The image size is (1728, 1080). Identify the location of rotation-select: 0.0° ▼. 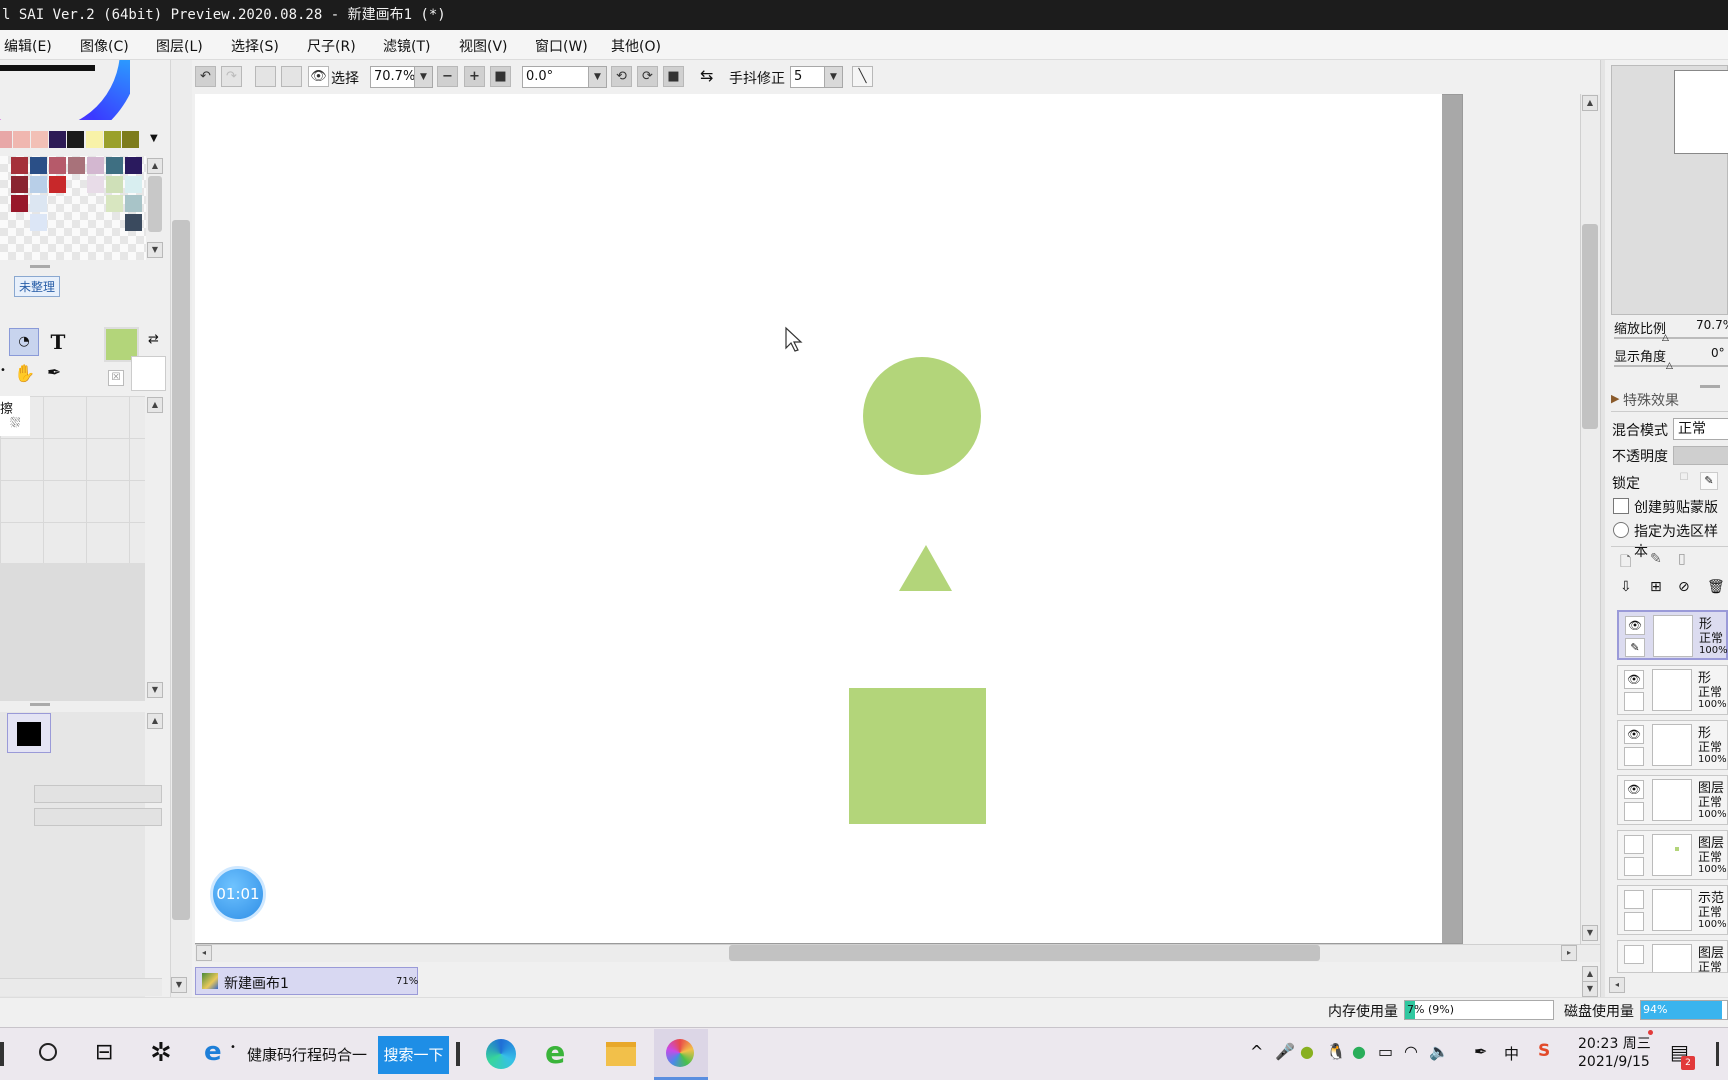
(564, 77).